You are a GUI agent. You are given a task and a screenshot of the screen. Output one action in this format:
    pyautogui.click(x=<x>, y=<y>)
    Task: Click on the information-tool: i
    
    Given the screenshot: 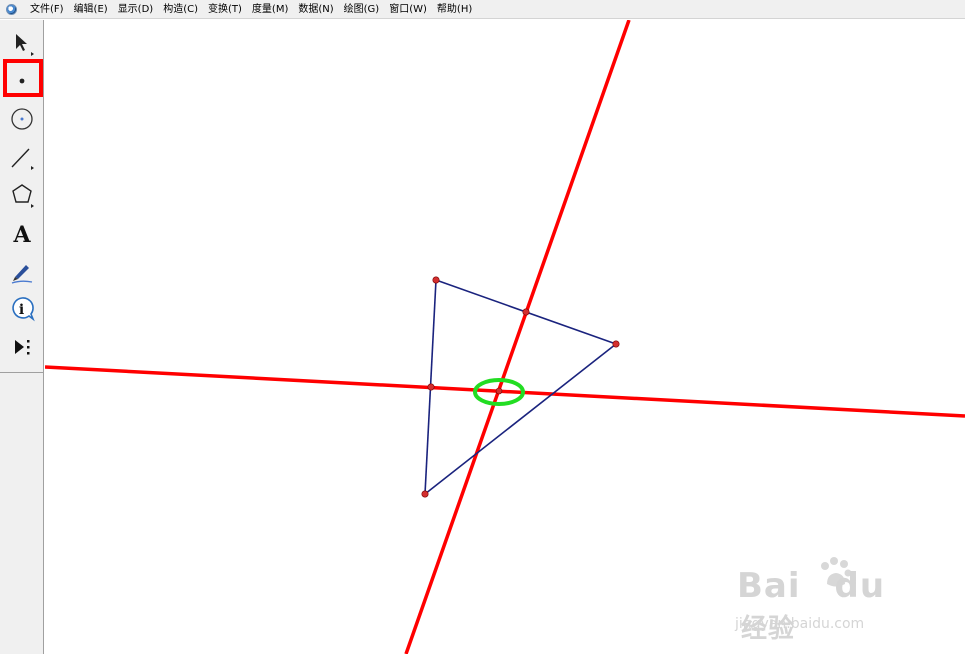 What is the action you would take?
    pyautogui.click(x=21, y=309)
    